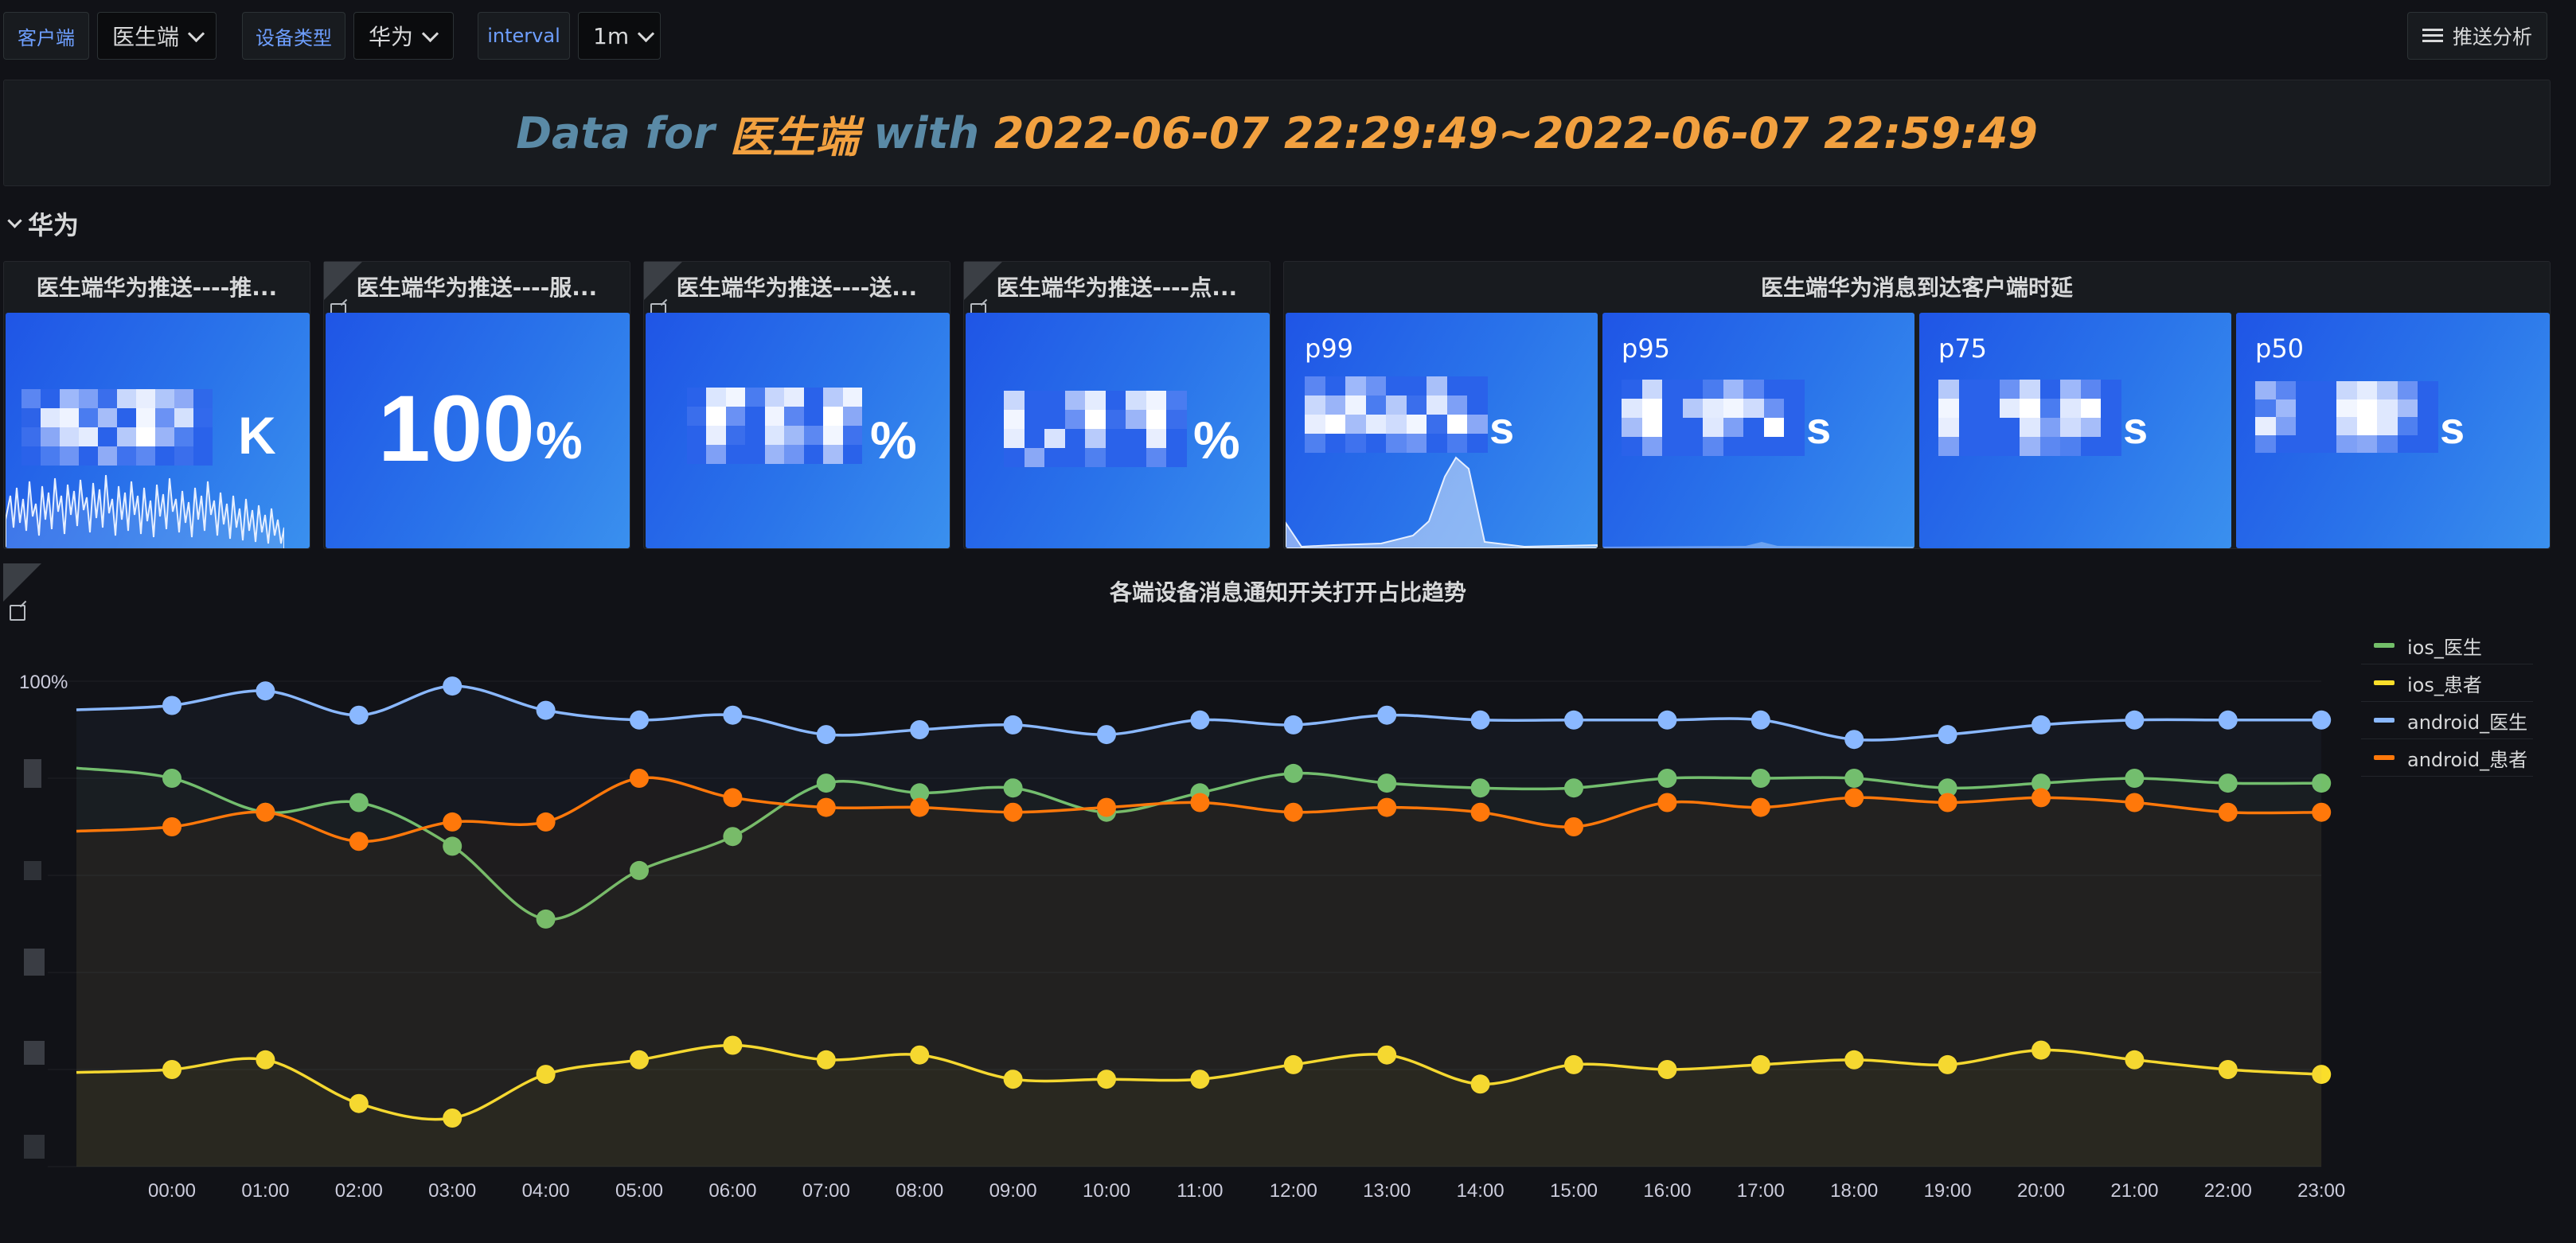  I want to click on stat-panel-delivery: 医生端华为推送----送... %, so click(796, 405).